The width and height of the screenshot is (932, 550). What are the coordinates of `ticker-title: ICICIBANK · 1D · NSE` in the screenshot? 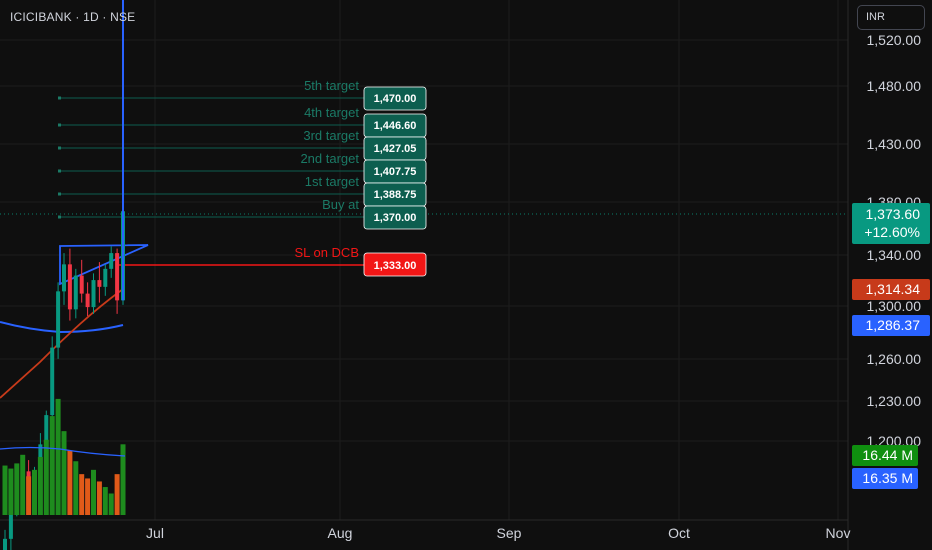 It's located at (73, 17).